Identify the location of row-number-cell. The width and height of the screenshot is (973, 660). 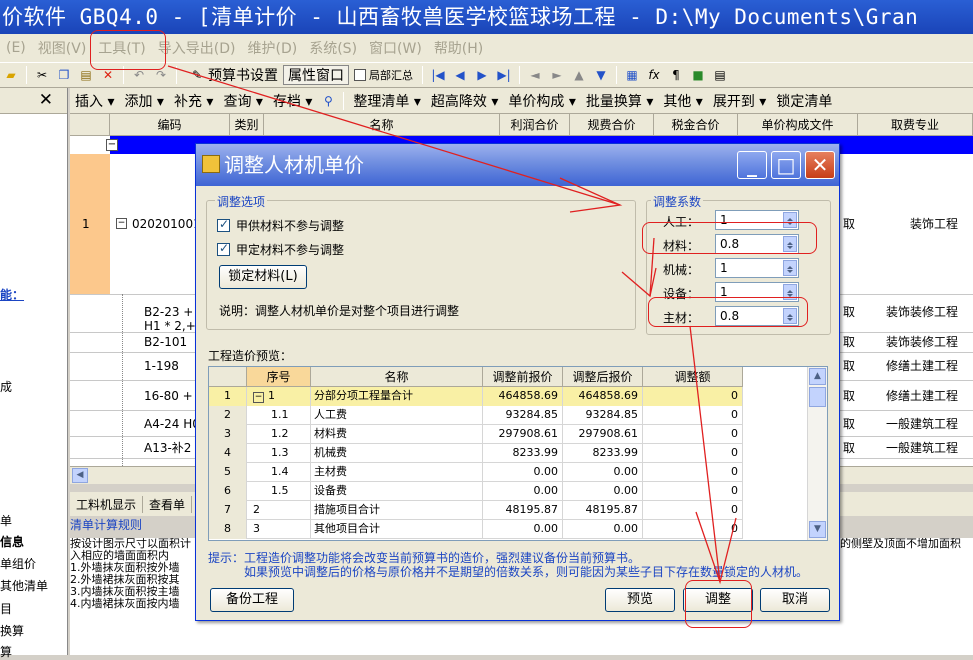
(90, 224).